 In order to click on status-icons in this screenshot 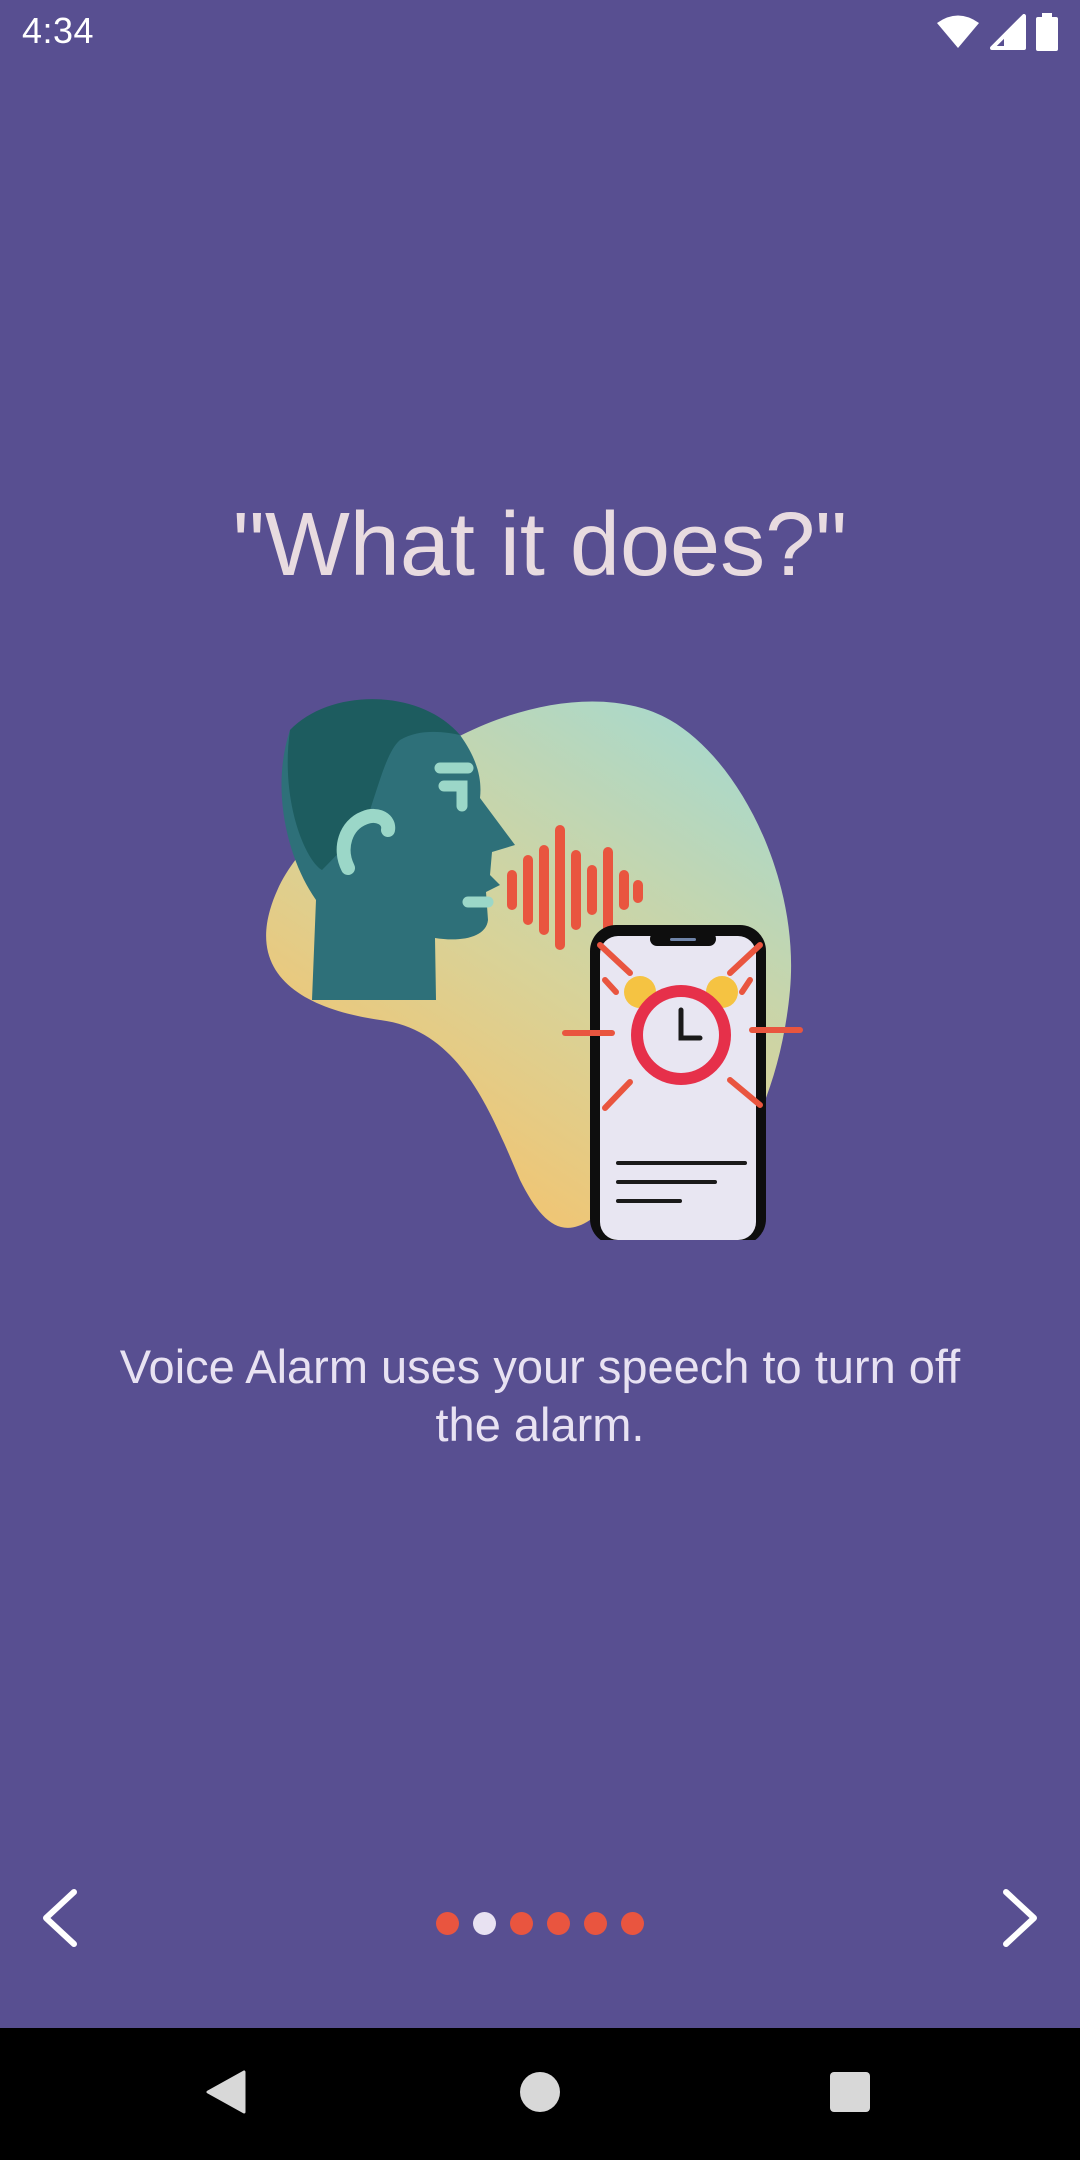, I will do `click(997, 34)`.